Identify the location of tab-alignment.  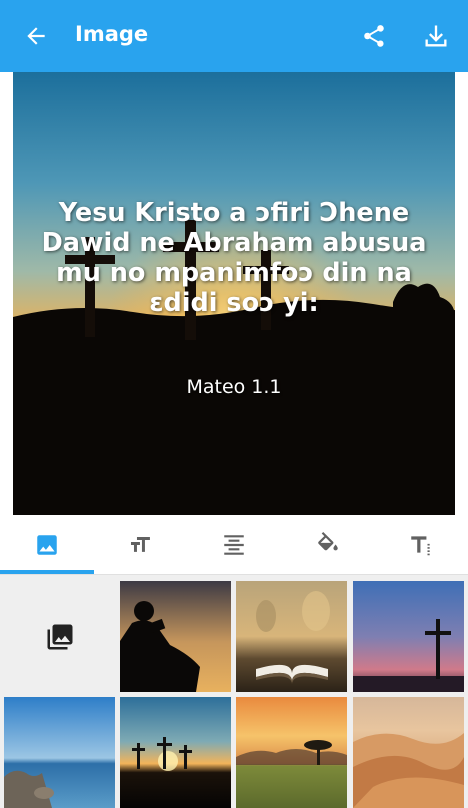
(234, 545).